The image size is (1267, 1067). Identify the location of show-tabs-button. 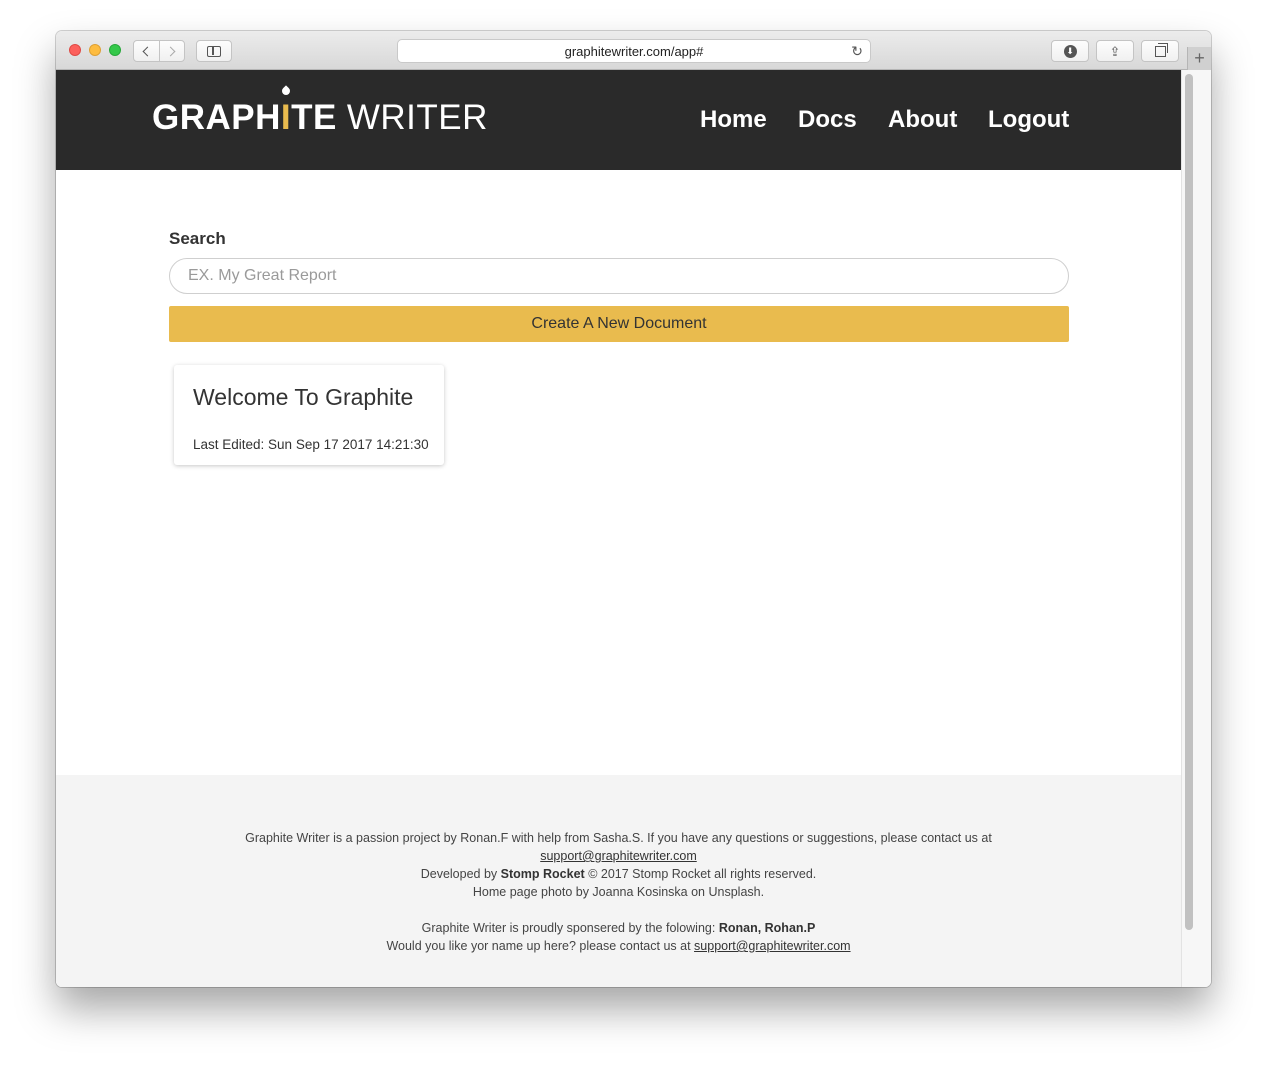
(1160, 51).